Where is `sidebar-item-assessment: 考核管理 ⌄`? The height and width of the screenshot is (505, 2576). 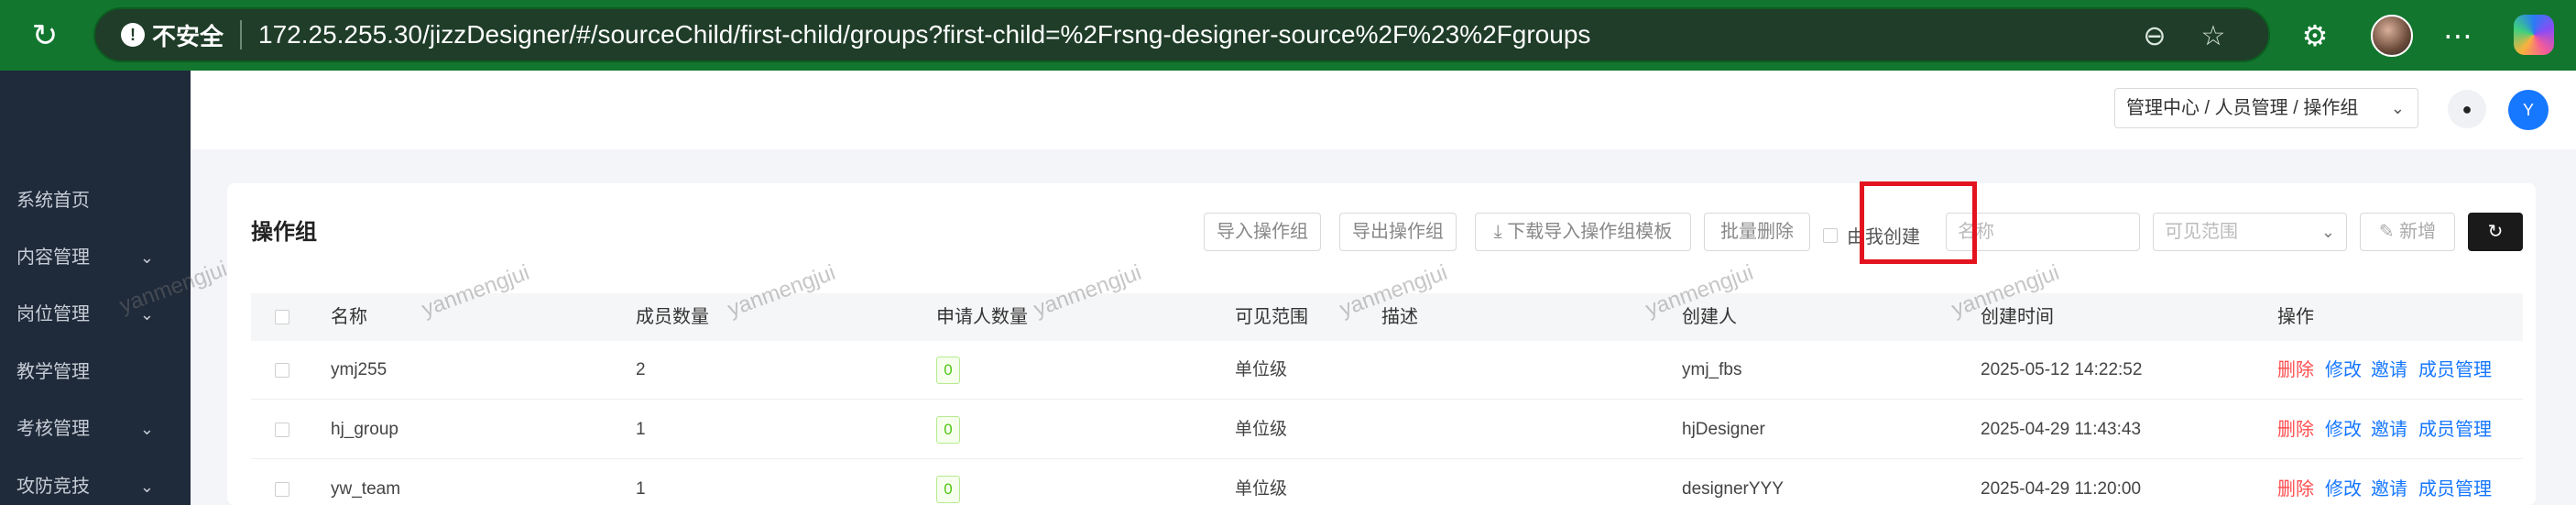 sidebar-item-assessment: 考核管理 ⌄ is located at coordinates (99, 429).